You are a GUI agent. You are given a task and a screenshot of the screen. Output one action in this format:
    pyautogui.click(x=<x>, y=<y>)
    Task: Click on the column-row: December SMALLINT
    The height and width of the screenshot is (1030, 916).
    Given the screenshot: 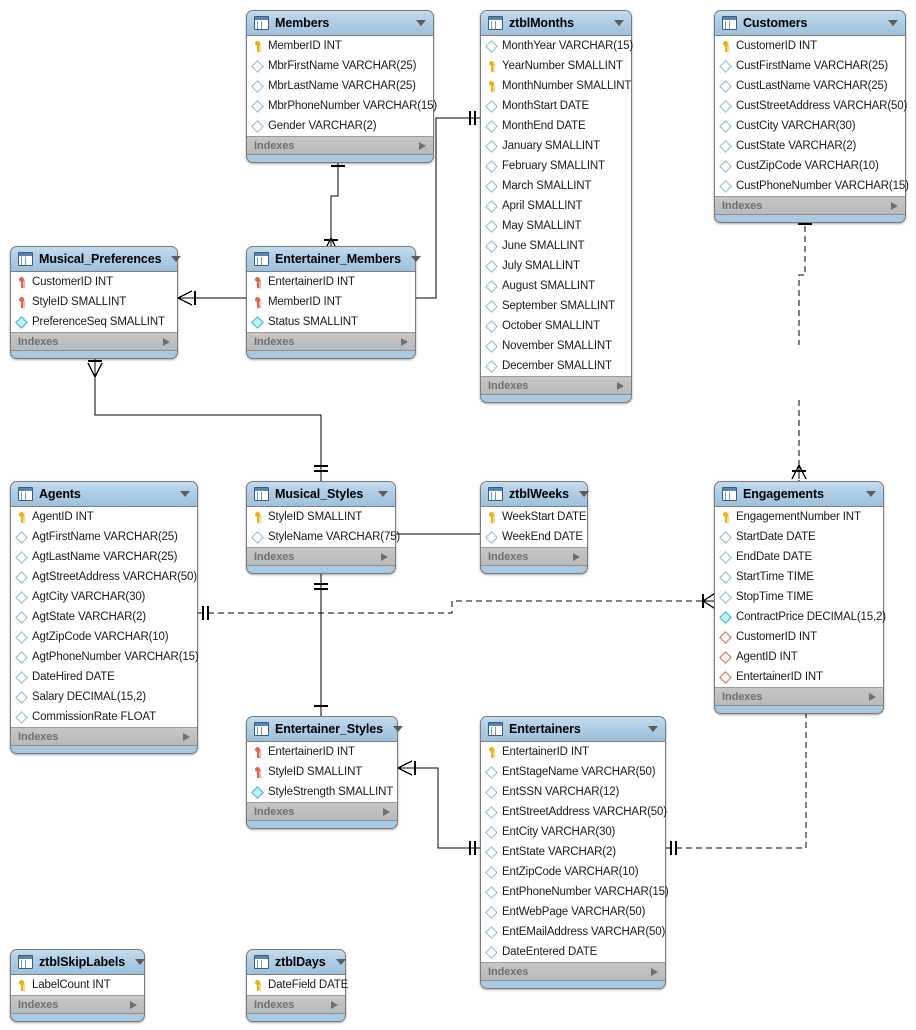 What is the action you would take?
    pyautogui.click(x=556, y=366)
    